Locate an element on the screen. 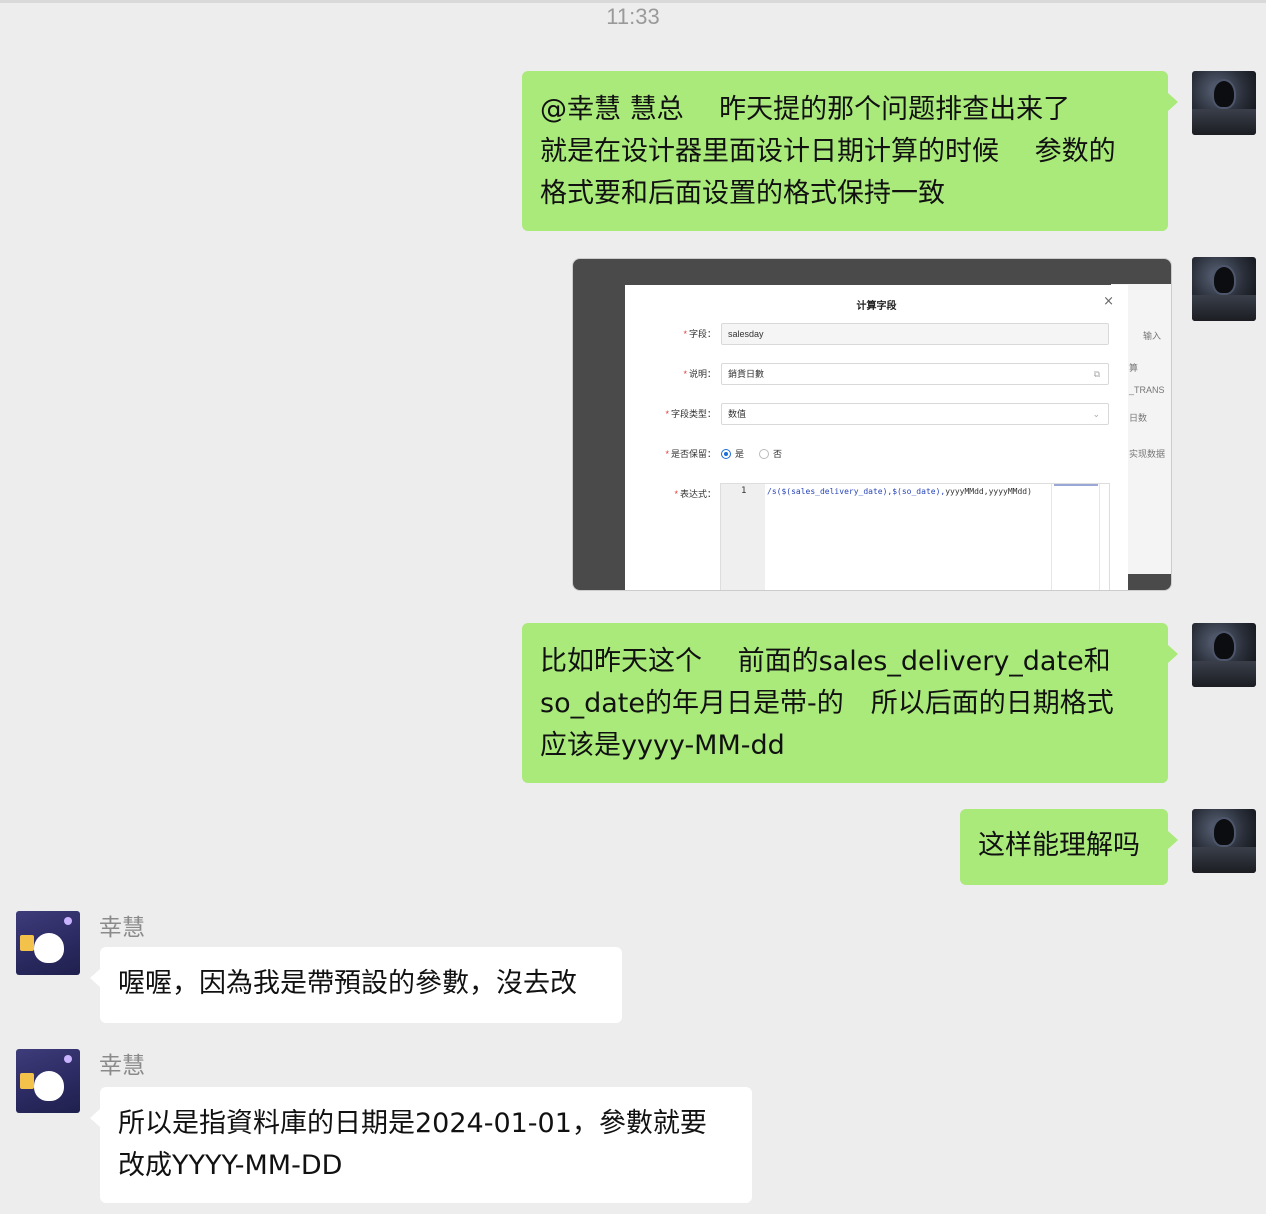 The width and height of the screenshot is (1266, 1214). radio-no: 否 is located at coordinates (770, 453).